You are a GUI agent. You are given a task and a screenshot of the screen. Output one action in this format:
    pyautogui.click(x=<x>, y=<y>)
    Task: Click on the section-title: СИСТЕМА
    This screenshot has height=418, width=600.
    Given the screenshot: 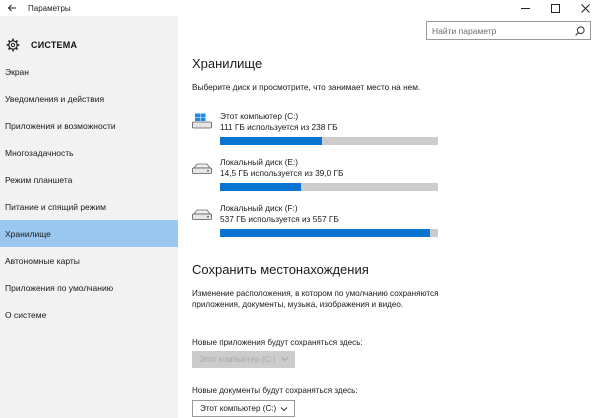 What is the action you would take?
    pyautogui.click(x=54, y=45)
    